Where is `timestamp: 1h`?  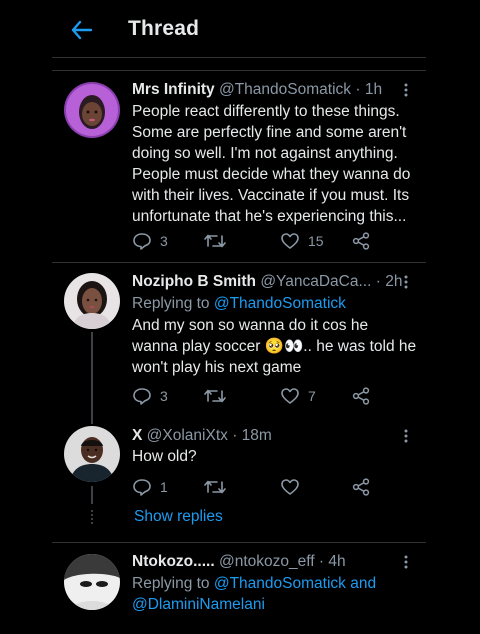
timestamp: 1h is located at coordinates (373, 89).